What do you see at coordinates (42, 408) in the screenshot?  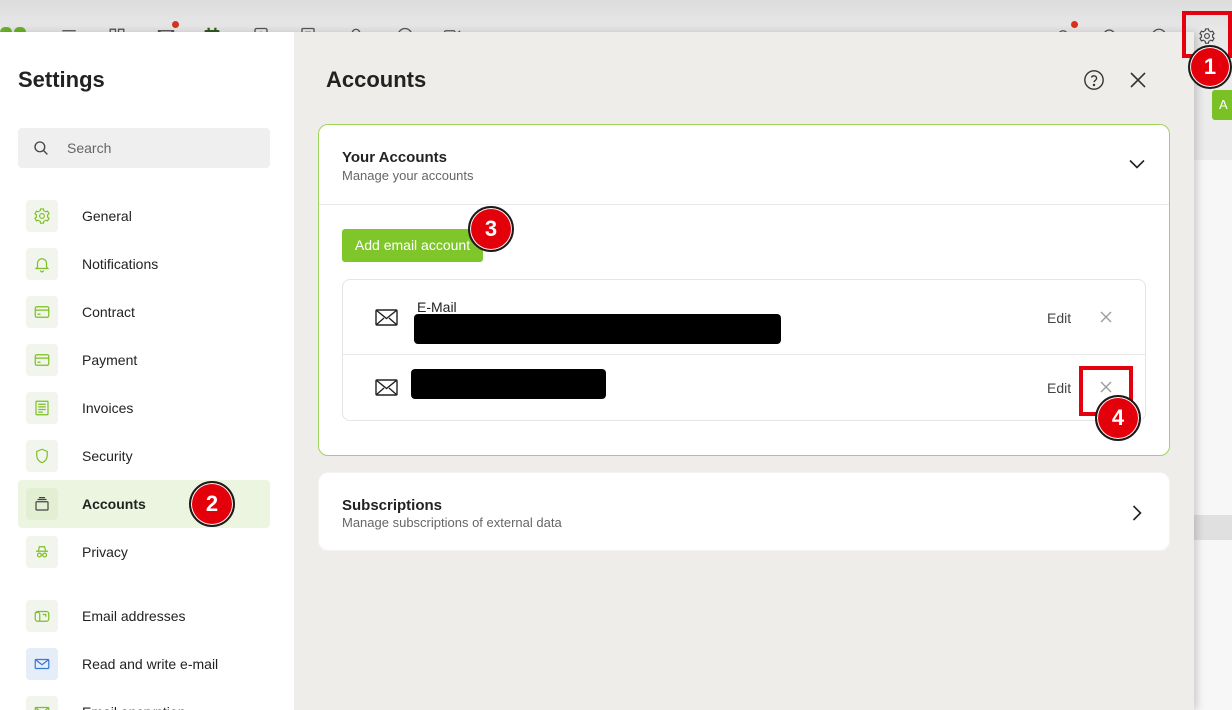 I see `invoice-icon` at bounding box center [42, 408].